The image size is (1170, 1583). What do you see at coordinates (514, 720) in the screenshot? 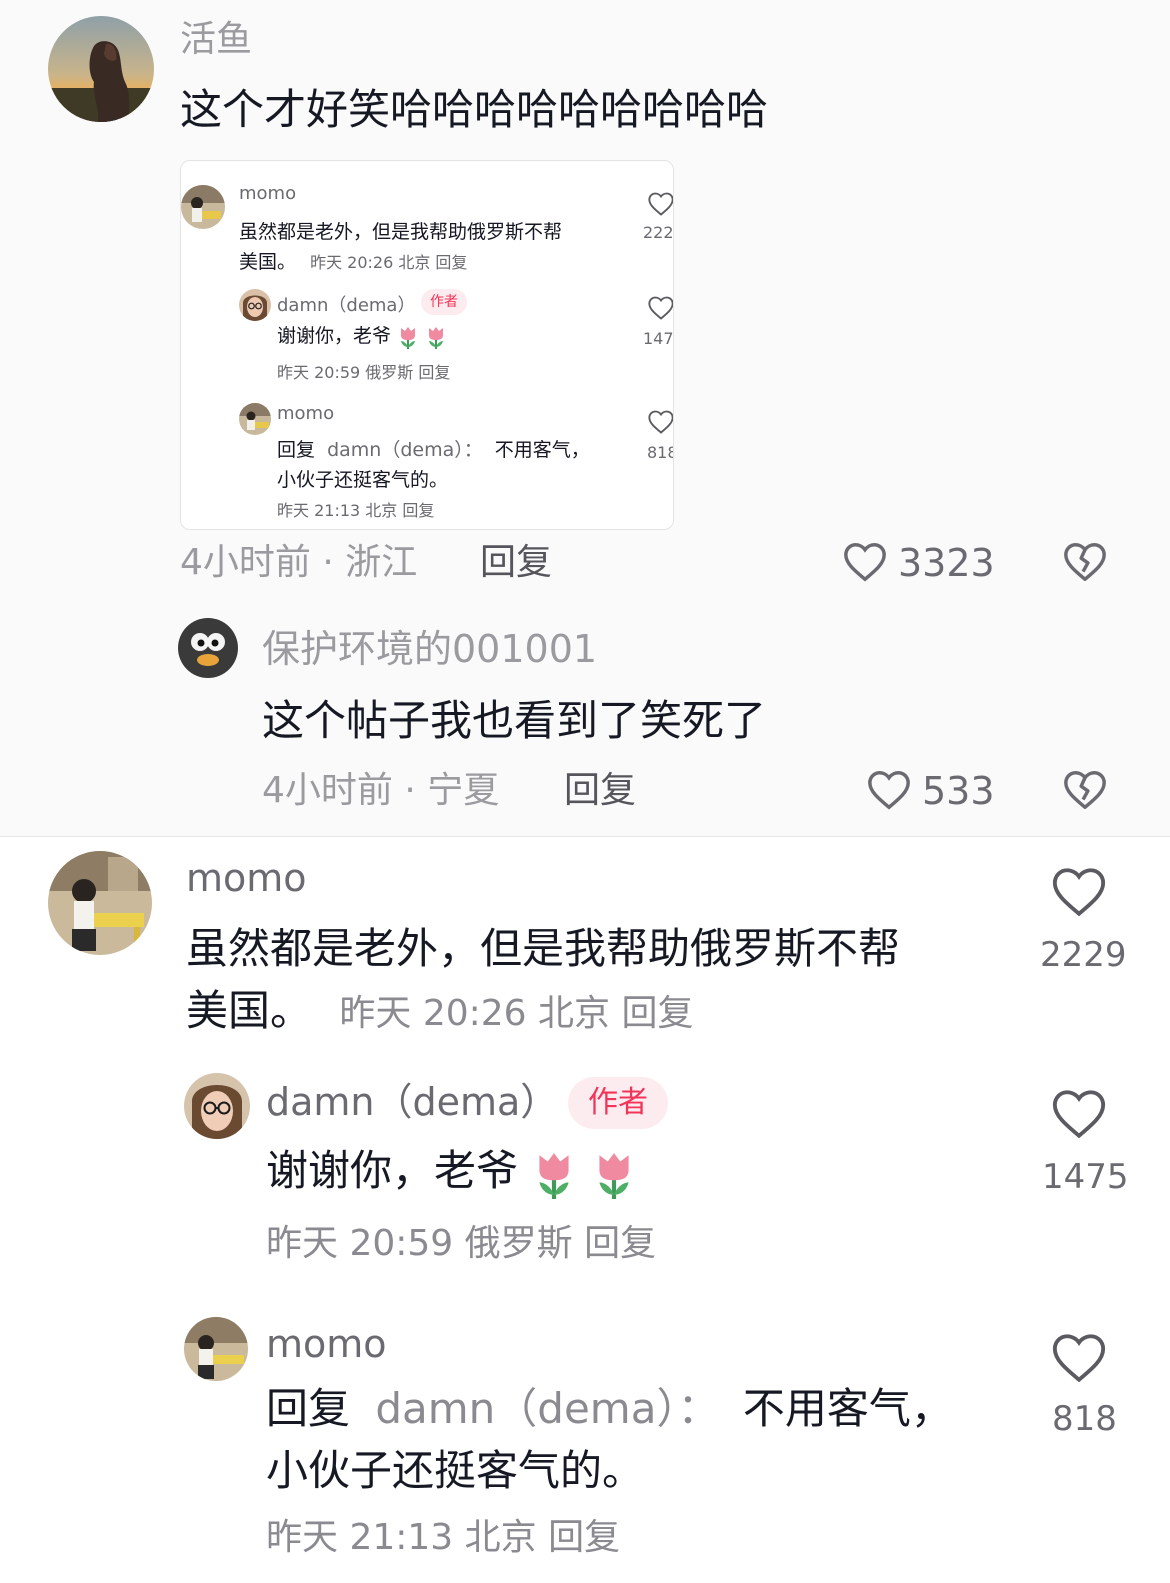
I see `reply-text: 这个帖子我也看到了笑死了` at bounding box center [514, 720].